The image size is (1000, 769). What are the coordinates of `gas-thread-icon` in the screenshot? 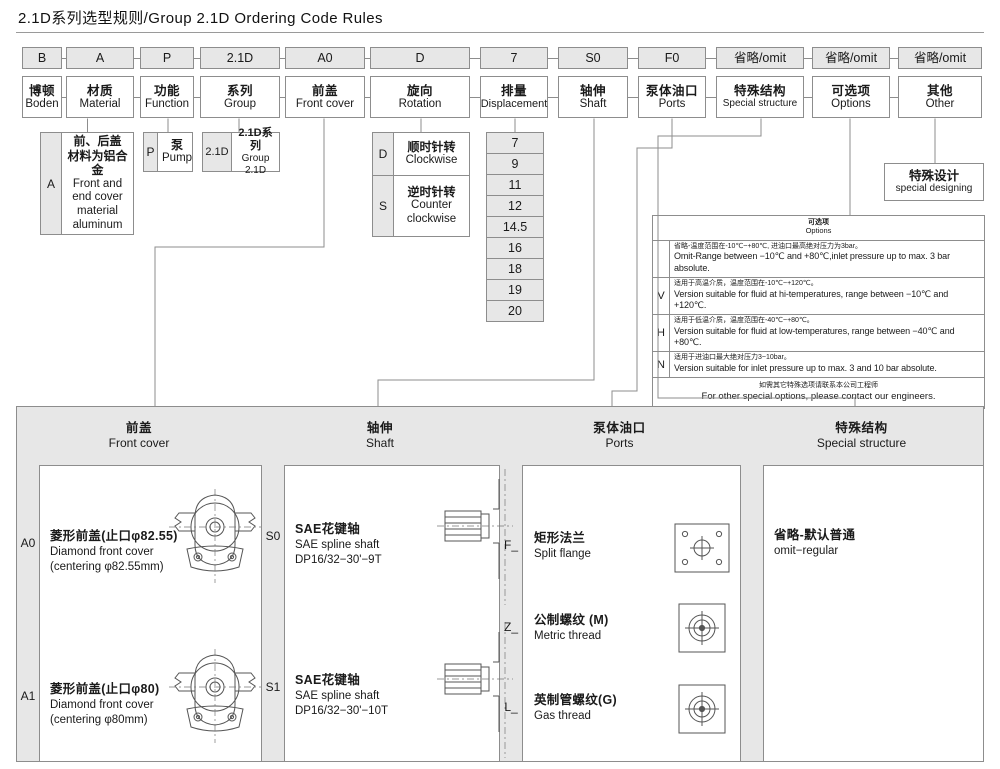 It's located at (702, 709).